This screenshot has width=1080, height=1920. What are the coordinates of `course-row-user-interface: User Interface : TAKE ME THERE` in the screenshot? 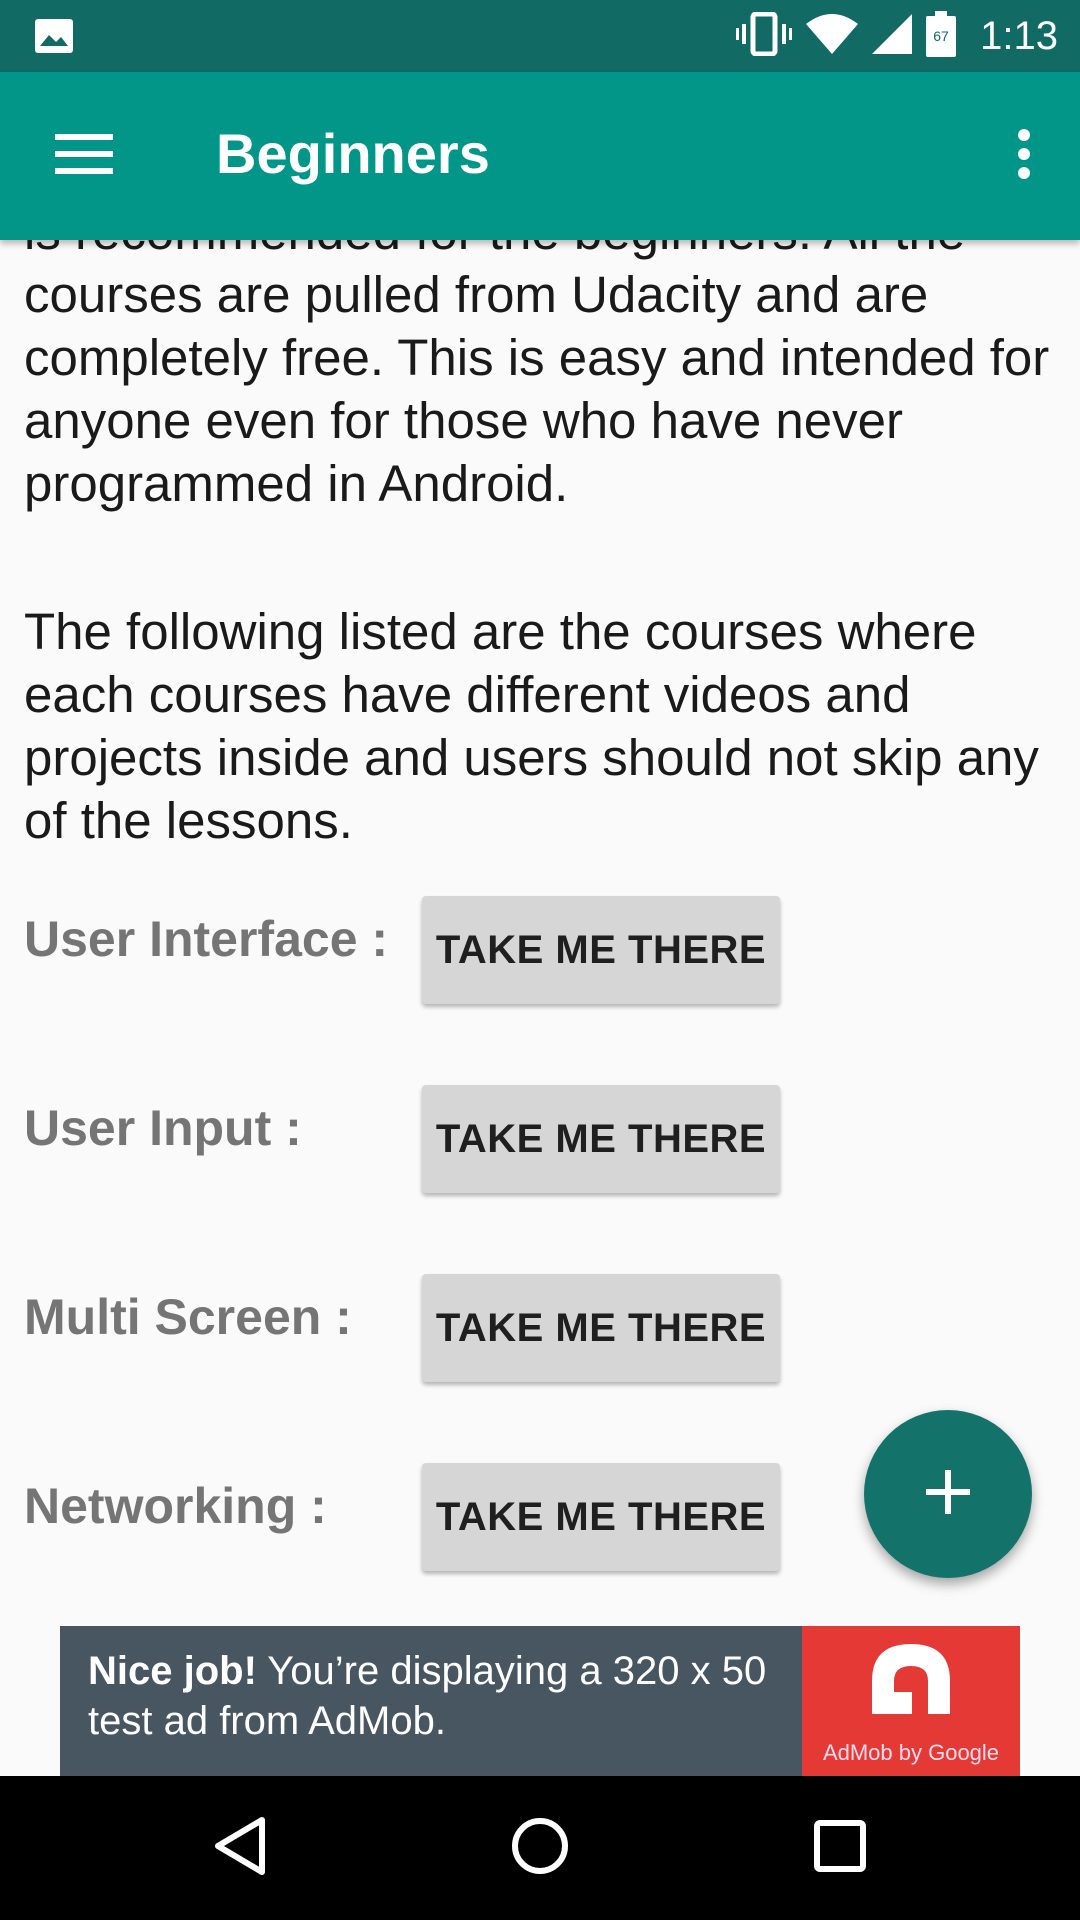 It's located at (540, 951).